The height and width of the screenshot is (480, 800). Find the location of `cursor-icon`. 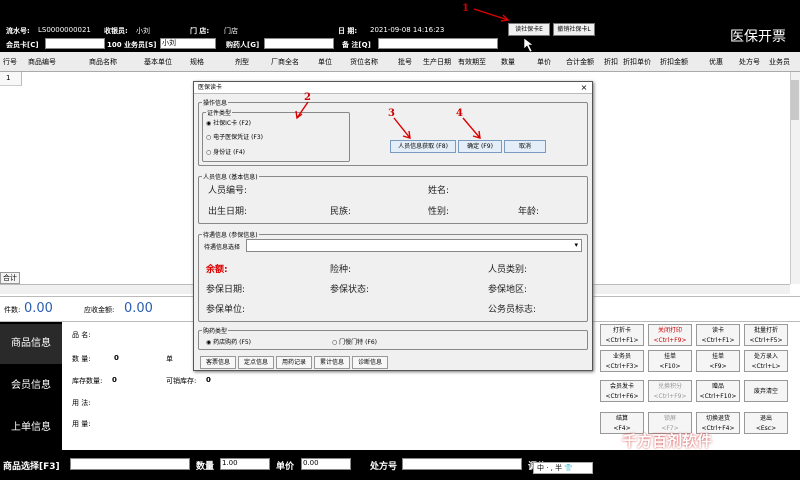

cursor-icon is located at coordinates (528, 45).